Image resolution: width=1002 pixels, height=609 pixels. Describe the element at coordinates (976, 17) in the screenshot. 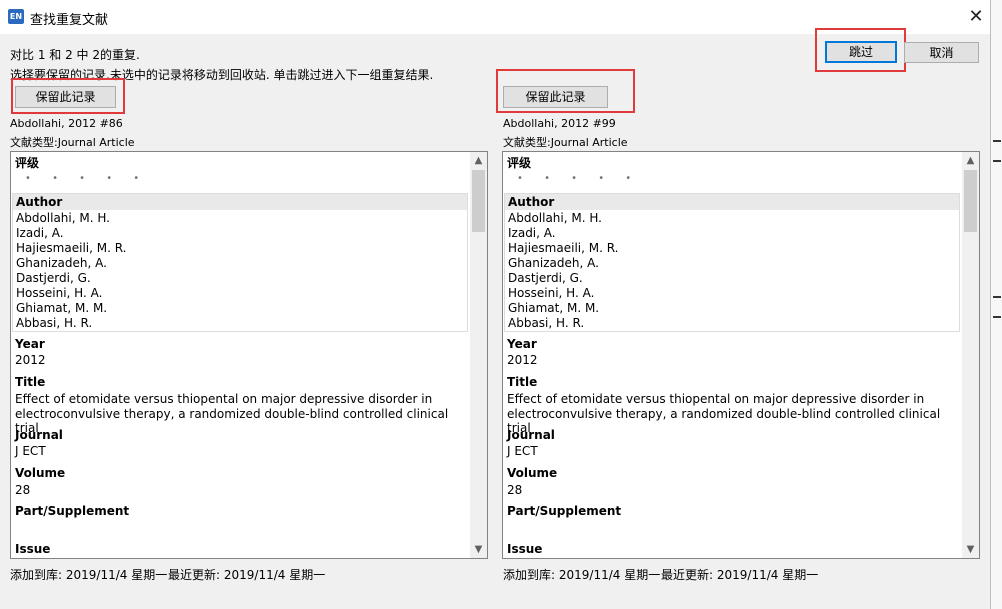

I see `close-icon: ✕` at that location.